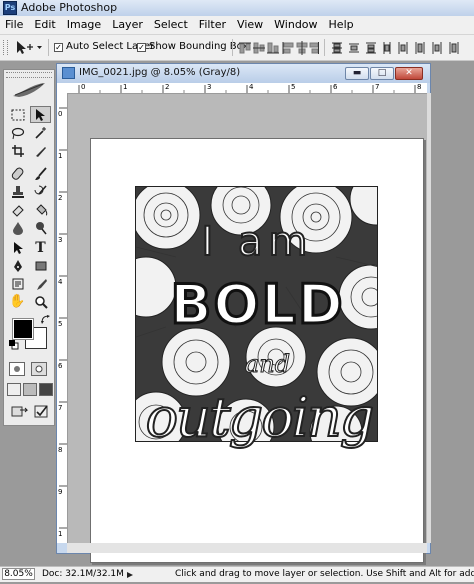 This screenshot has width=474, height=584. What do you see at coordinates (17, 369) in the screenshot?
I see `standard-mode-icon` at bounding box center [17, 369].